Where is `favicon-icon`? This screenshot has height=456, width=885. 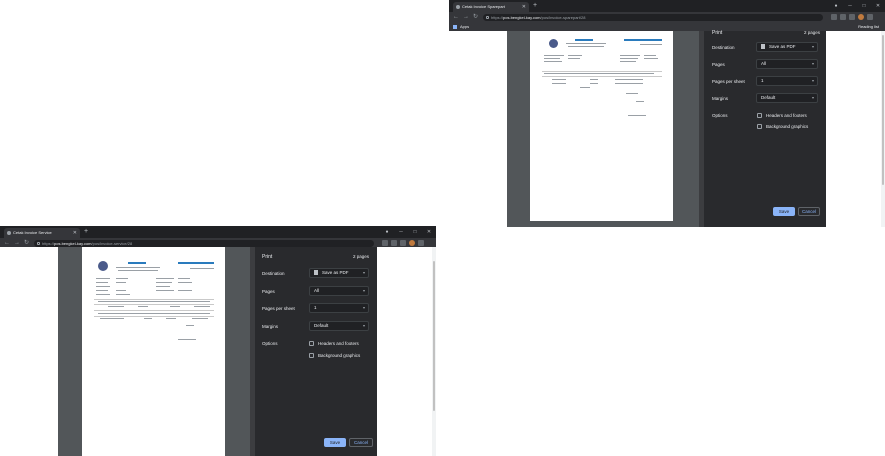 favicon-icon is located at coordinates (458, 7).